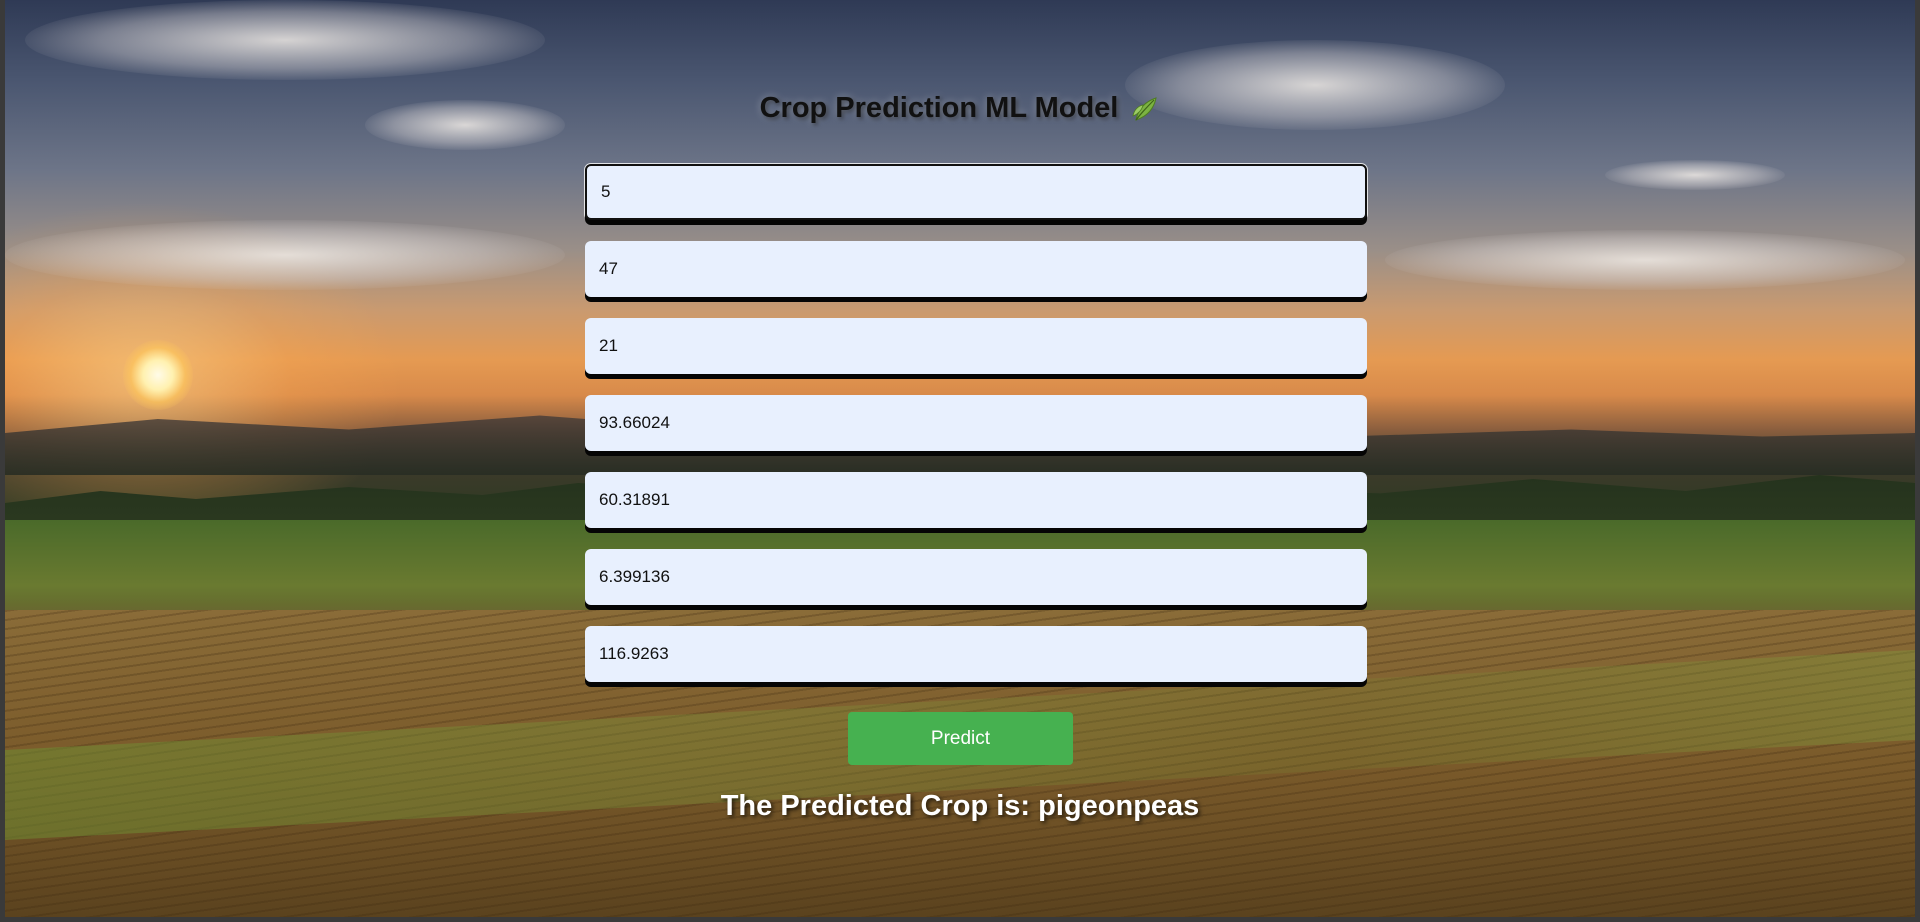 The width and height of the screenshot is (1920, 922). Describe the element at coordinates (960, 806) in the screenshot. I see `prediction-result: The Predicted Crop is: pigeonpeas` at that location.